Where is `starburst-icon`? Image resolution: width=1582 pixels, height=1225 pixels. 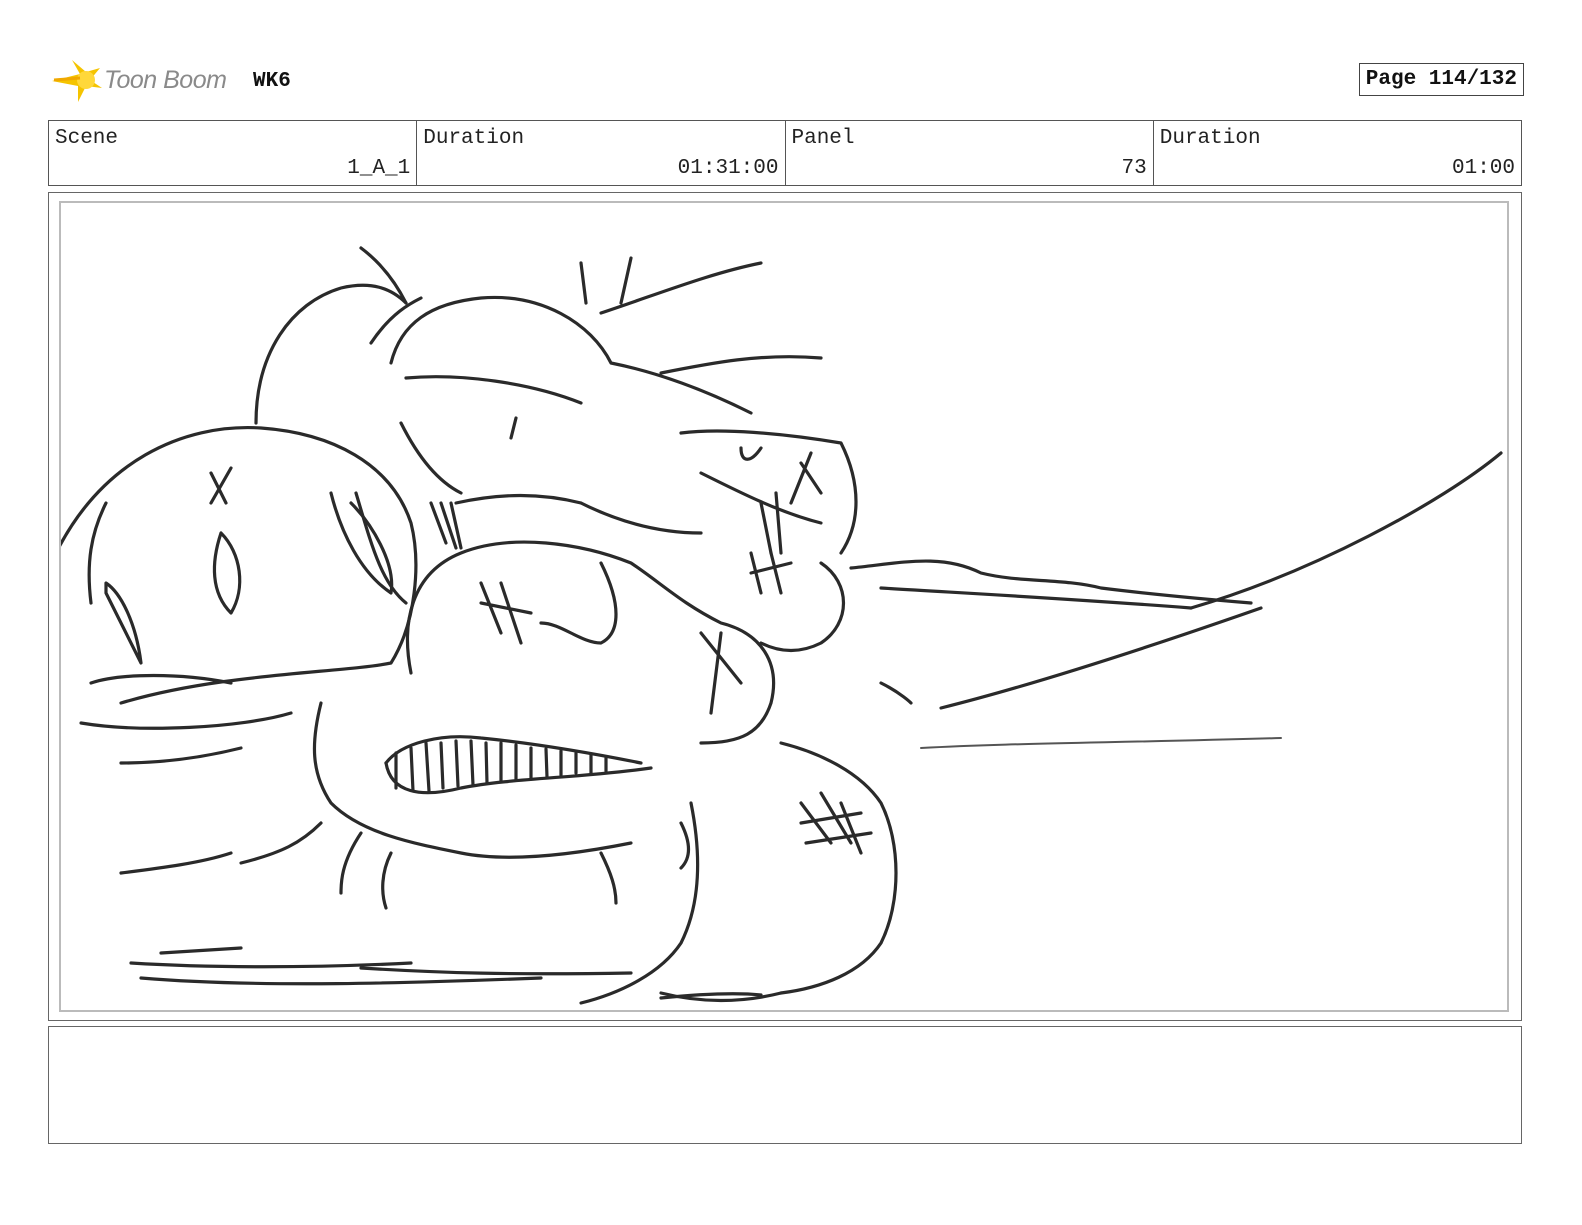
starburst-icon is located at coordinates (77, 81).